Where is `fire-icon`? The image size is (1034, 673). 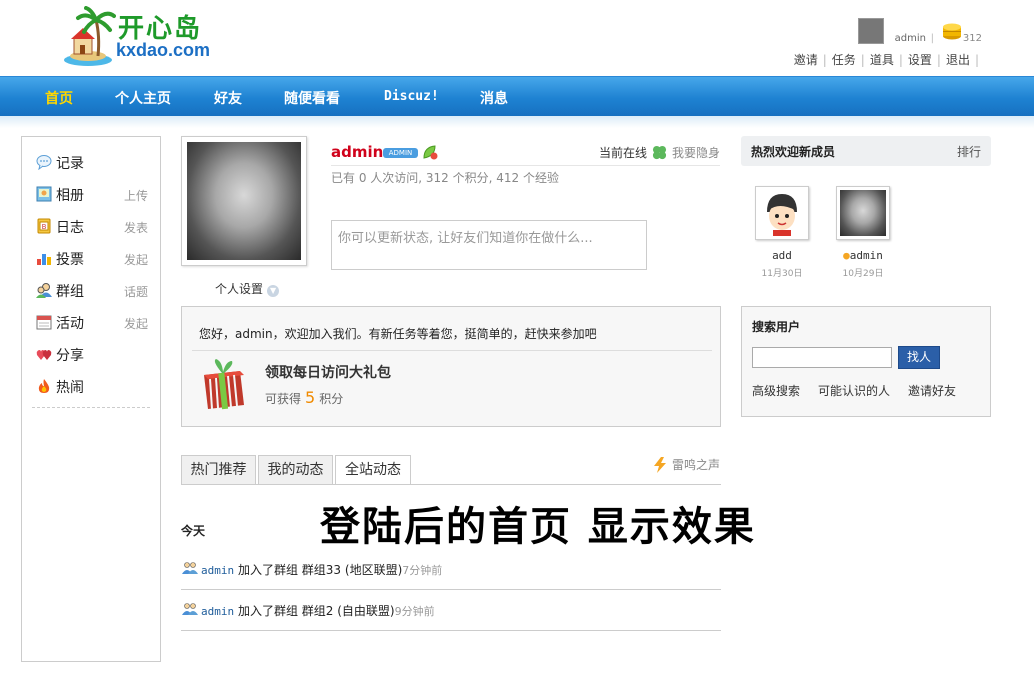 fire-icon is located at coordinates (44, 386).